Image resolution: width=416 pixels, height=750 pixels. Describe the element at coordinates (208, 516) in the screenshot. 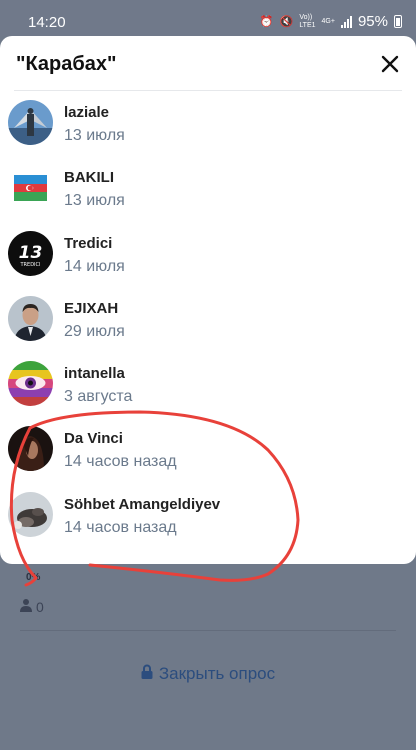

I see `list-item: Söhbet Amangeldiyev 14 часов назад` at that location.